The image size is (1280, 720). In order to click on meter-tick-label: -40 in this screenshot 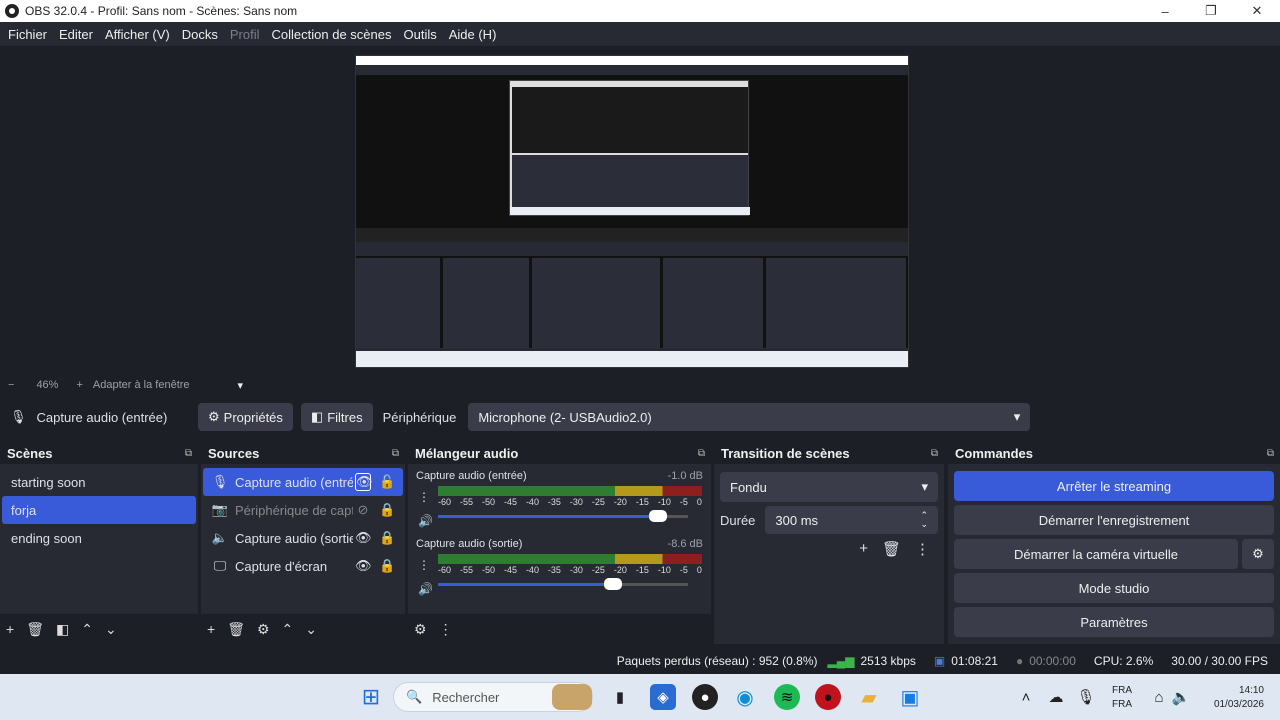, I will do `click(532, 502)`.